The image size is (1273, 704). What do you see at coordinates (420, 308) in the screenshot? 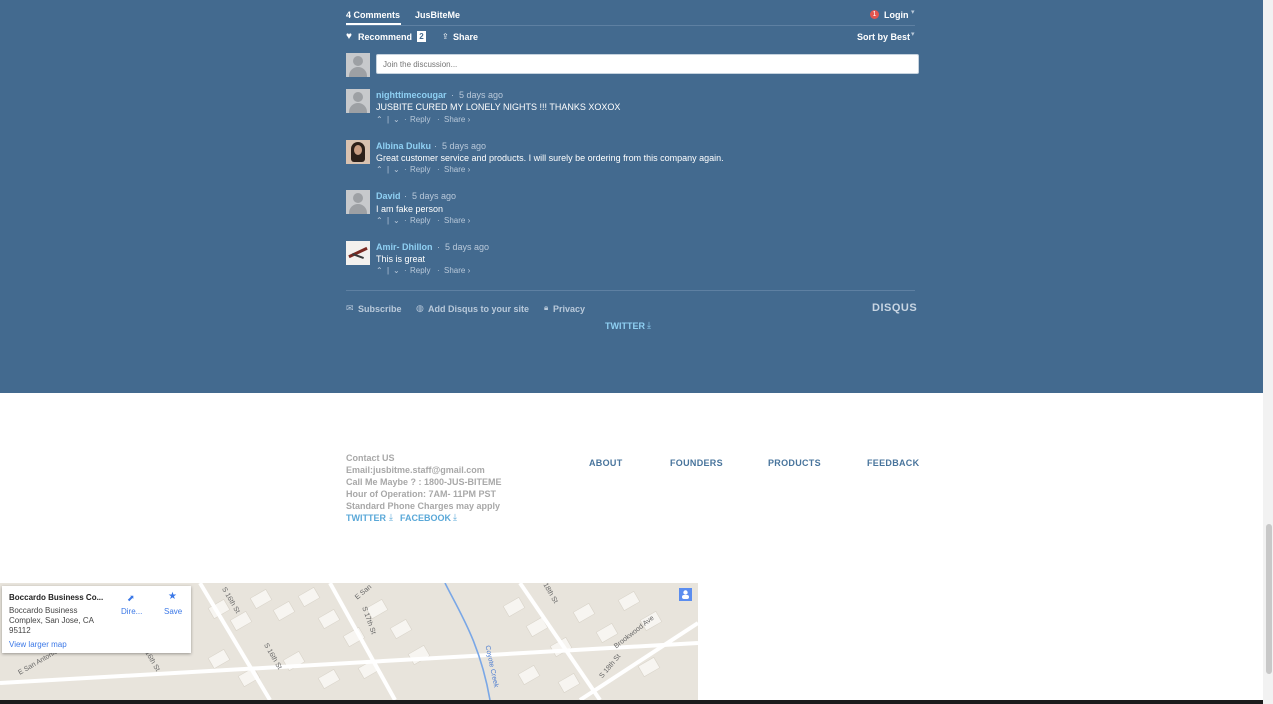
I see `disqus-logo-icon: ◍` at bounding box center [420, 308].